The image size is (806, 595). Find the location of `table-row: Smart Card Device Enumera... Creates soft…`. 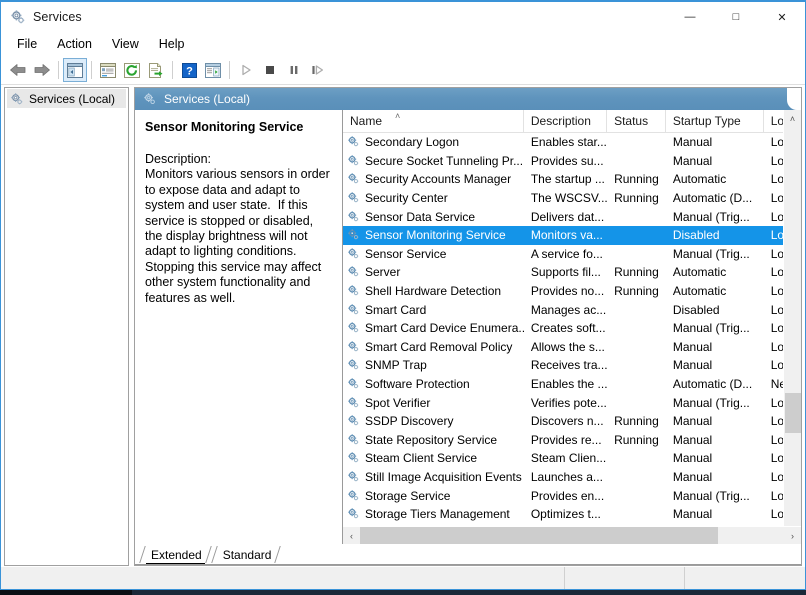

table-row: Smart Card Device Enumera... Creates soft… is located at coordinates (572, 328).